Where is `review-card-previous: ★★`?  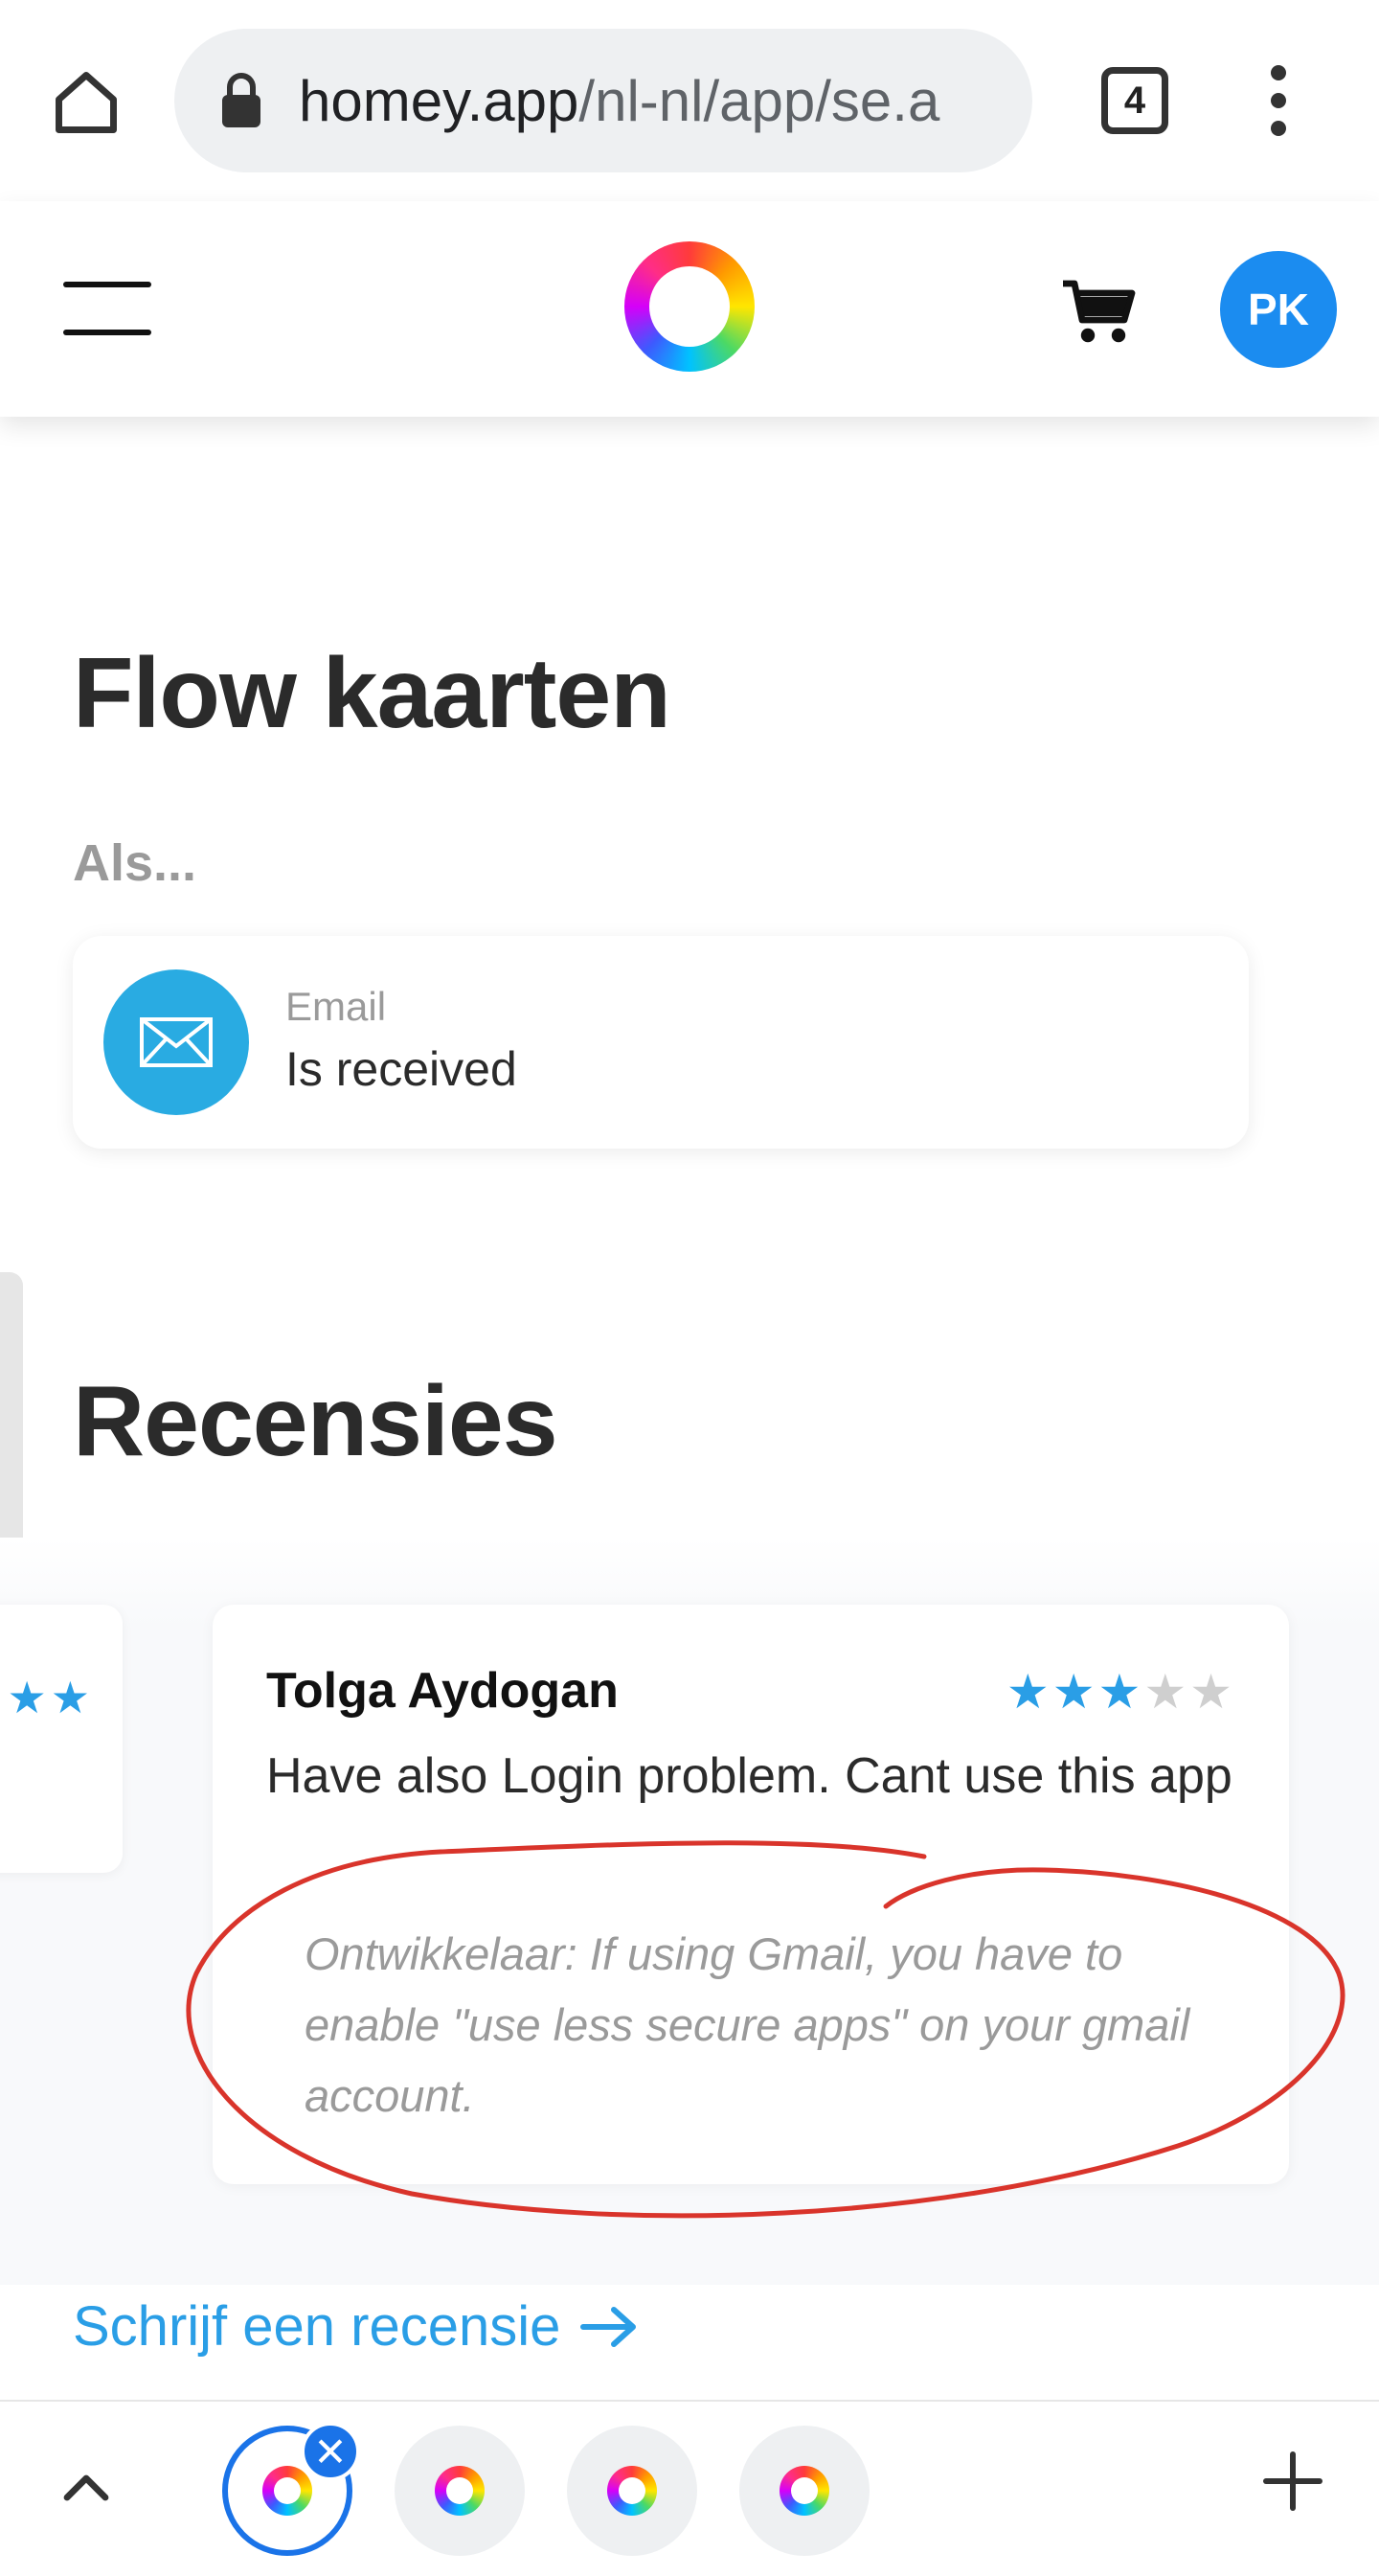 review-card-previous: ★★ is located at coordinates (61, 1739).